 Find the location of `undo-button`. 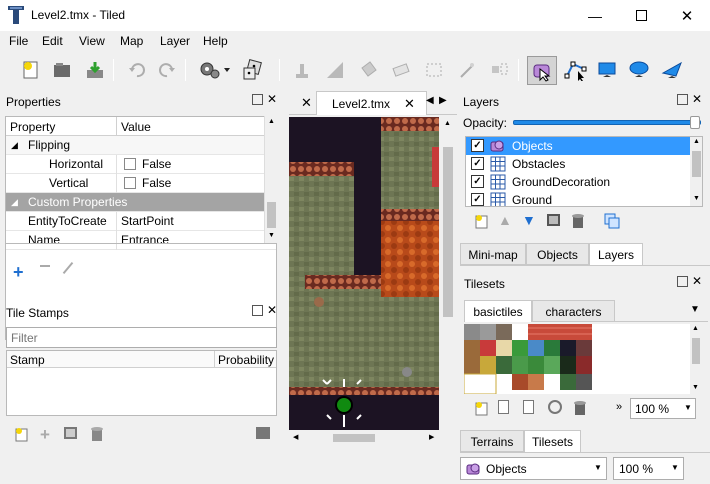

undo-button is located at coordinates (137, 70).